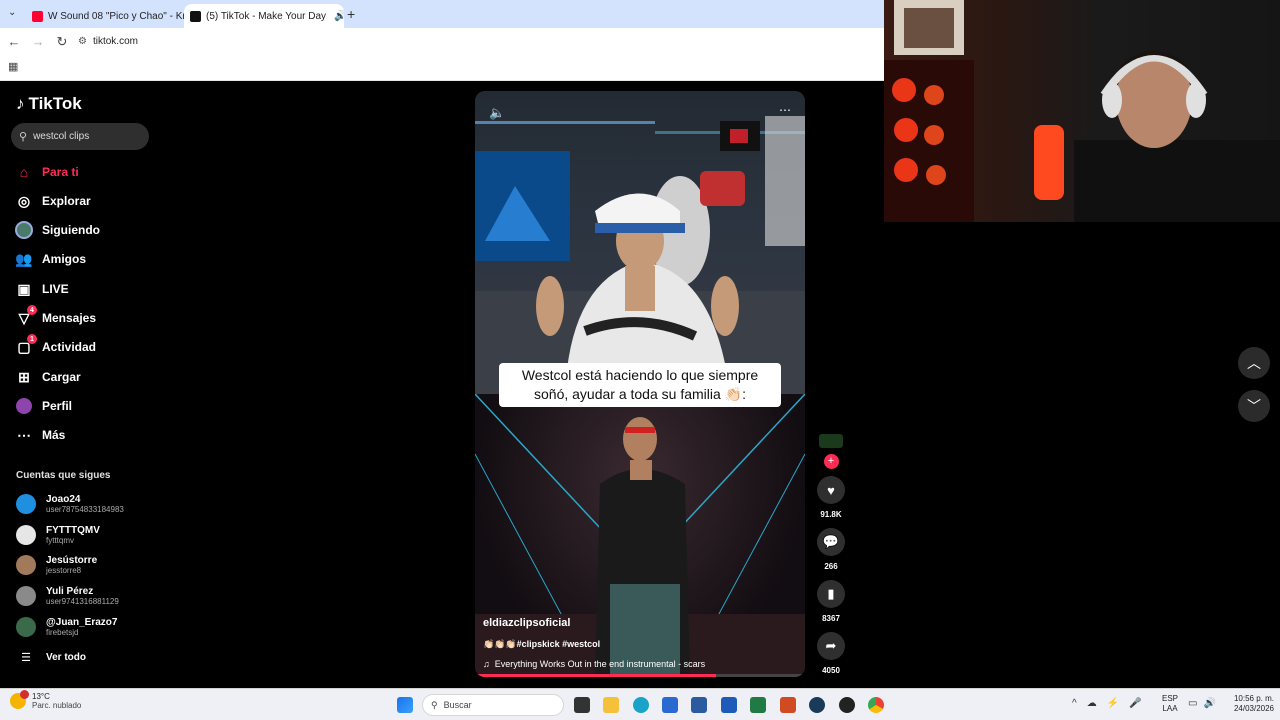  What do you see at coordinates (55, 103) in the screenshot?
I see `logo-text: TikTok` at bounding box center [55, 103].